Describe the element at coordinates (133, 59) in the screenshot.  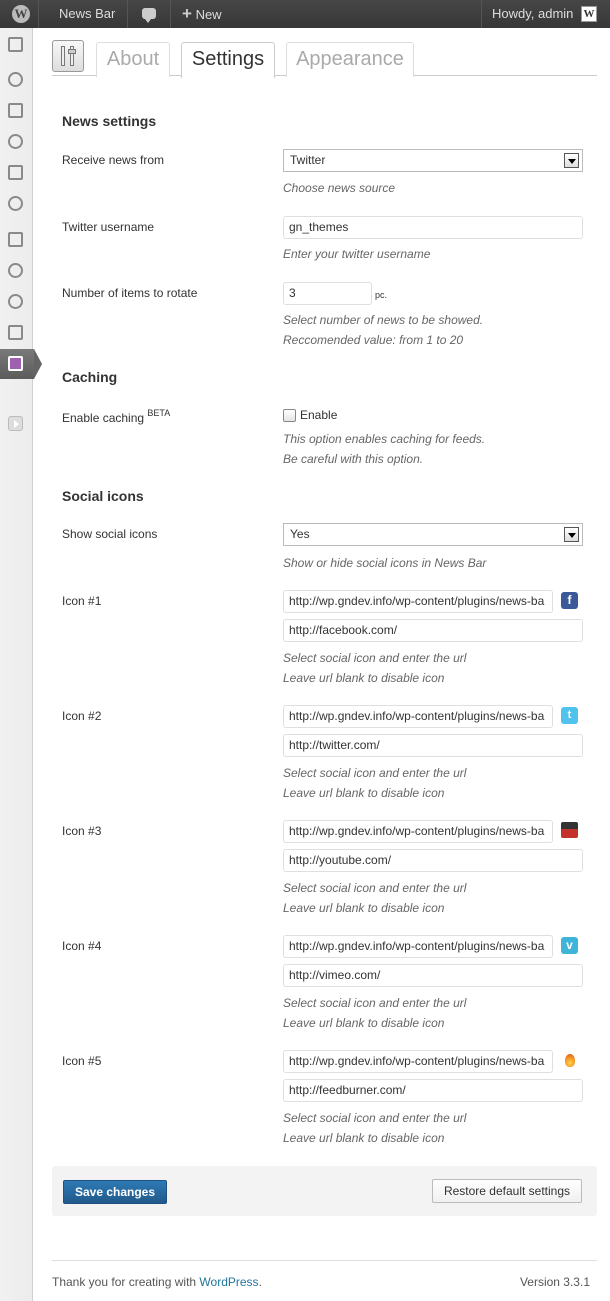
I see `tab-about: About` at that location.